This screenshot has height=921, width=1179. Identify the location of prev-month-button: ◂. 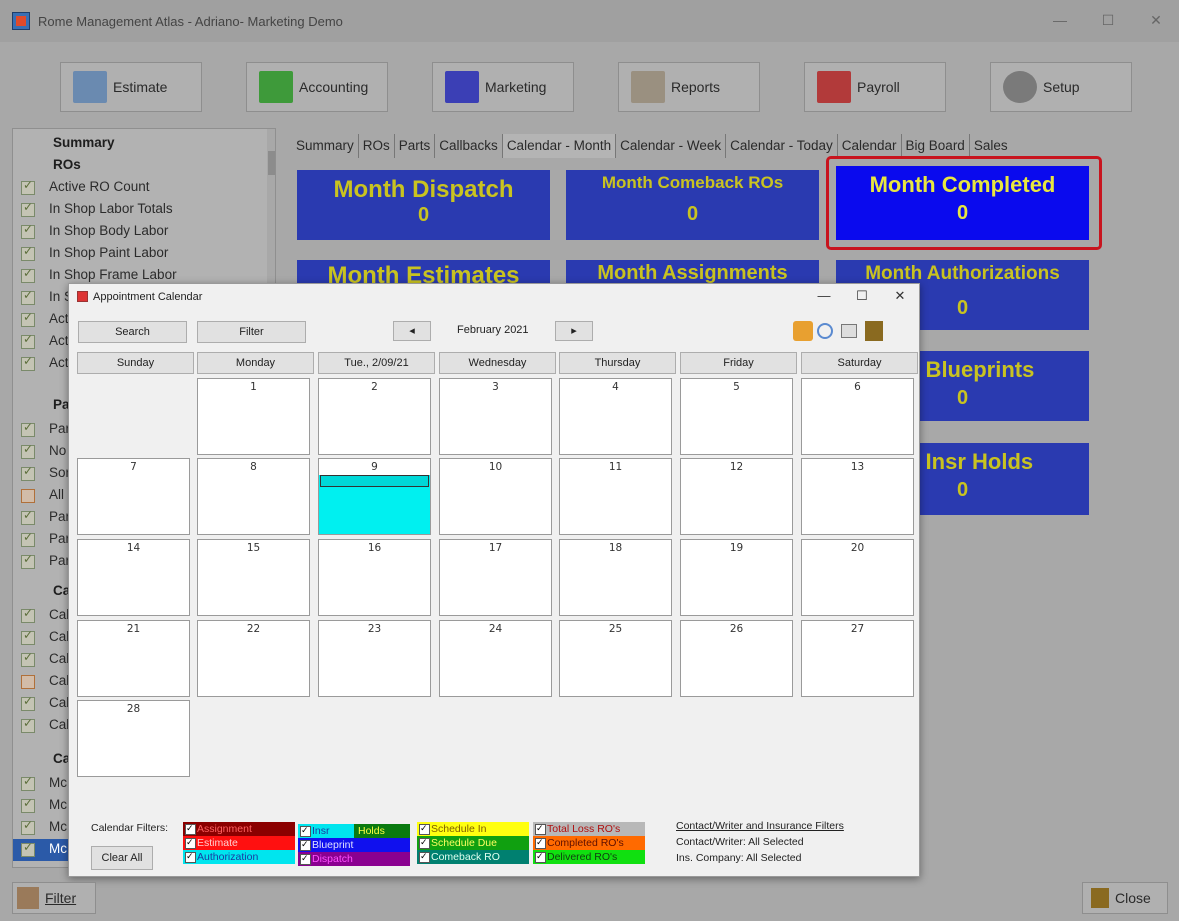
(412, 331).